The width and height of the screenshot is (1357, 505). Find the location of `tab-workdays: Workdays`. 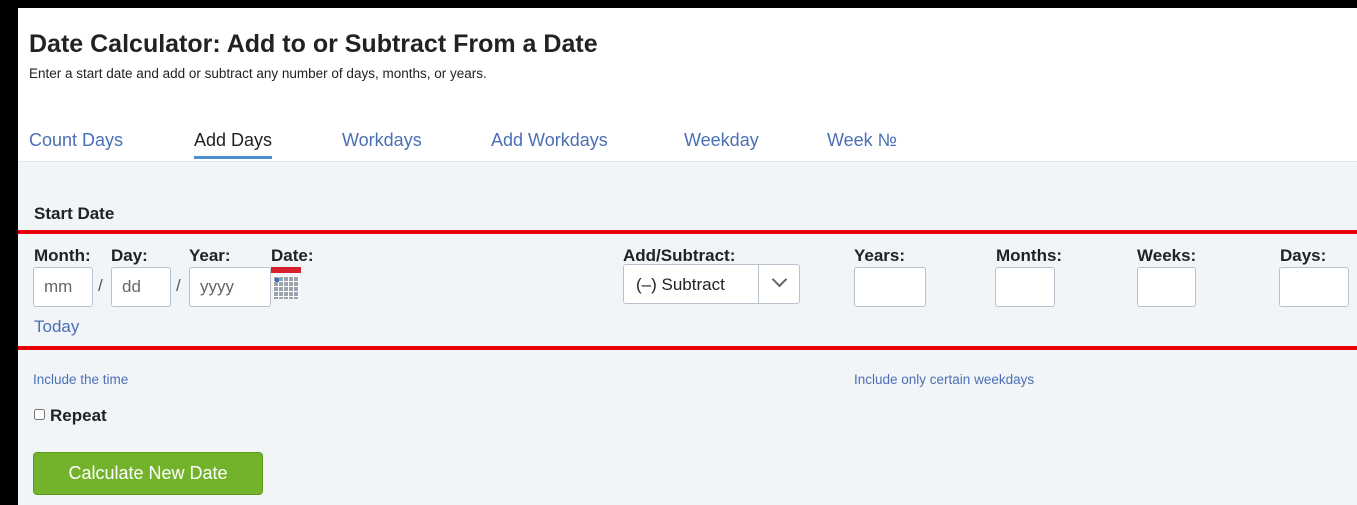

tab-workdays: Workdays is located at coordinates (382, 140).